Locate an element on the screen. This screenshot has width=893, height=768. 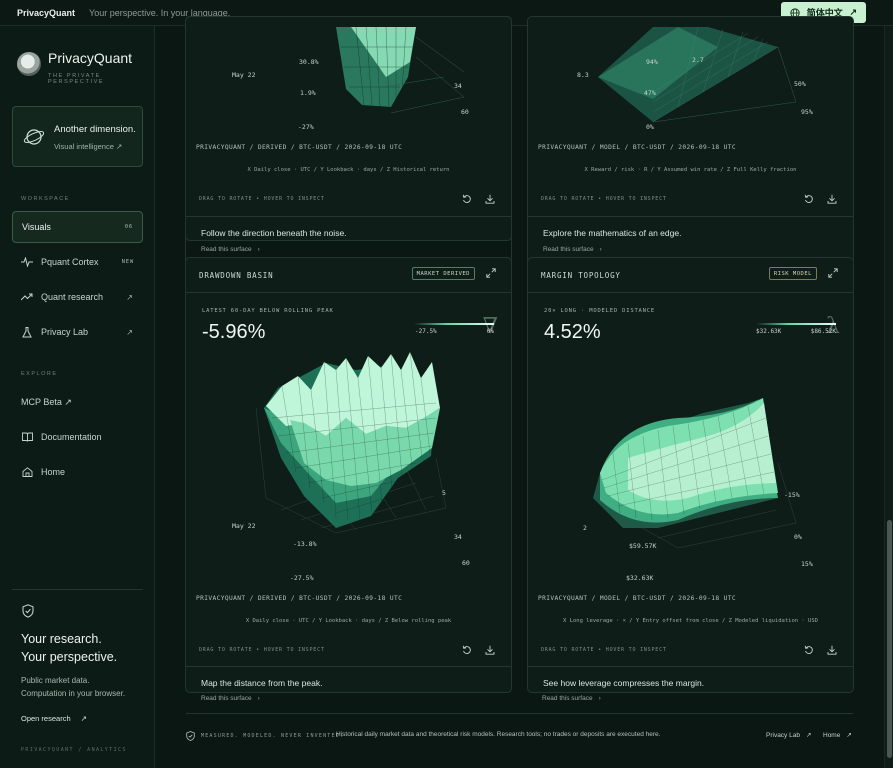
dimension-card-title: Another dimension. is located at coordinates (95, 129).